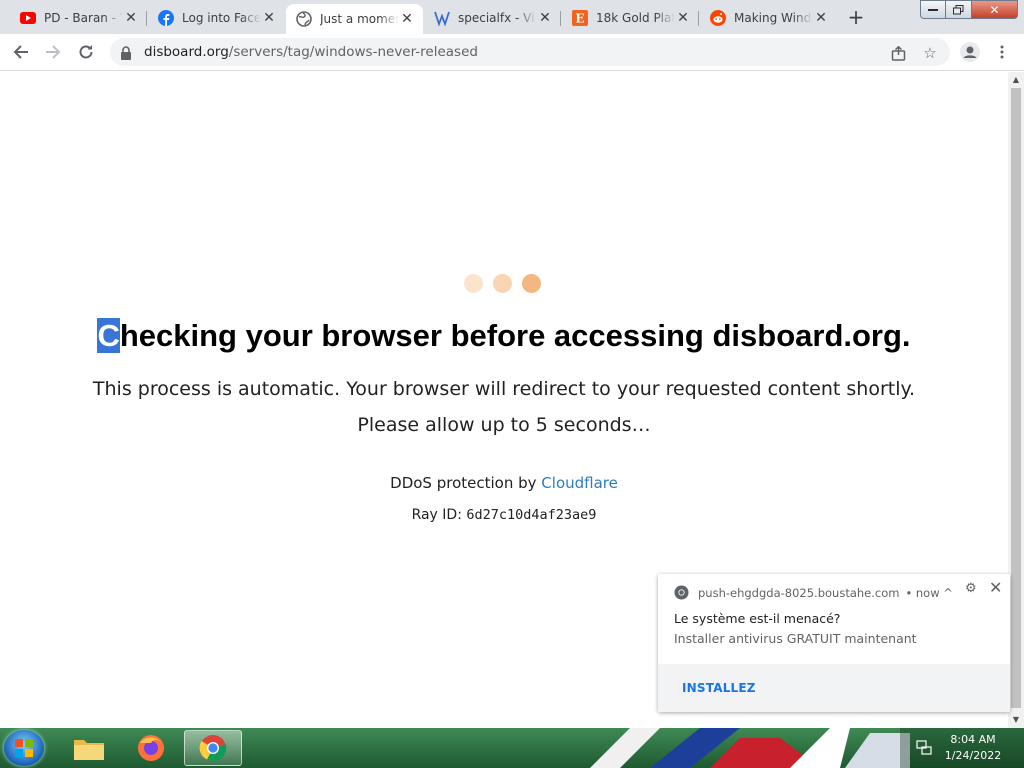 The height and width of the screenshot is (768, 1024). Describe the element at coordinates (933, 9) in the screenshot. I see `minimize-button` at that location.